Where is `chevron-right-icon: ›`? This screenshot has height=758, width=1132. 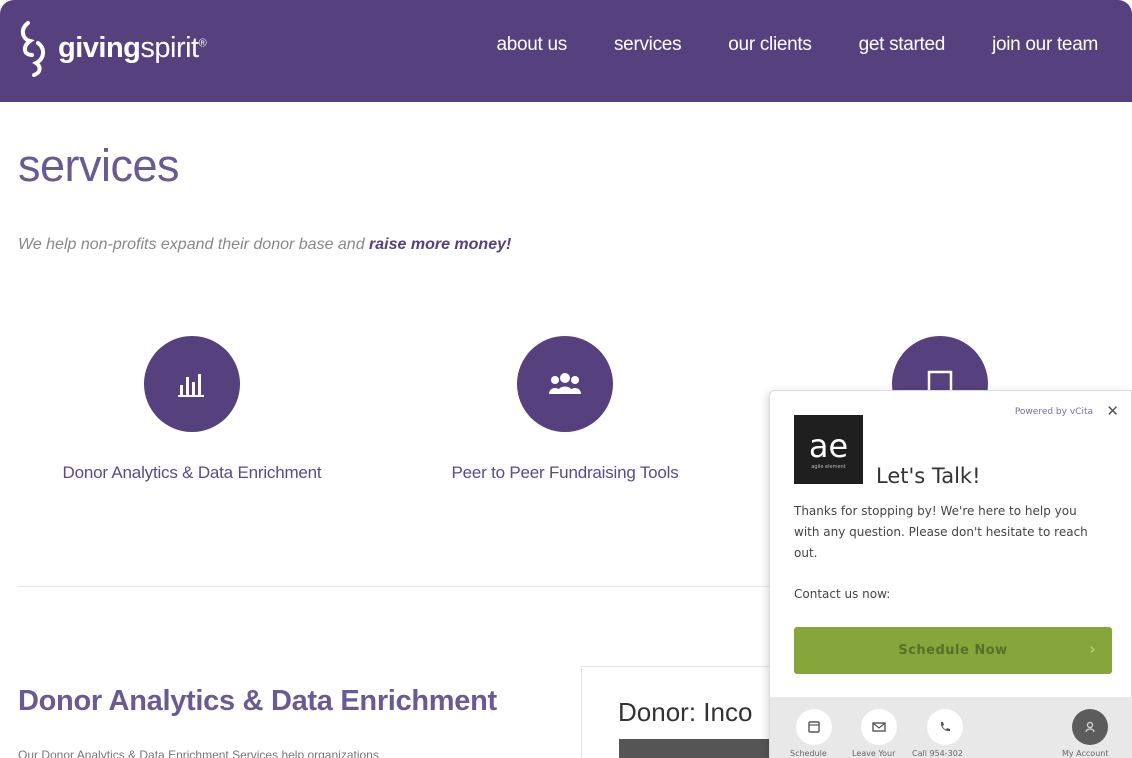 chevron-right-icon: › is located at coordinates (1092, 649).